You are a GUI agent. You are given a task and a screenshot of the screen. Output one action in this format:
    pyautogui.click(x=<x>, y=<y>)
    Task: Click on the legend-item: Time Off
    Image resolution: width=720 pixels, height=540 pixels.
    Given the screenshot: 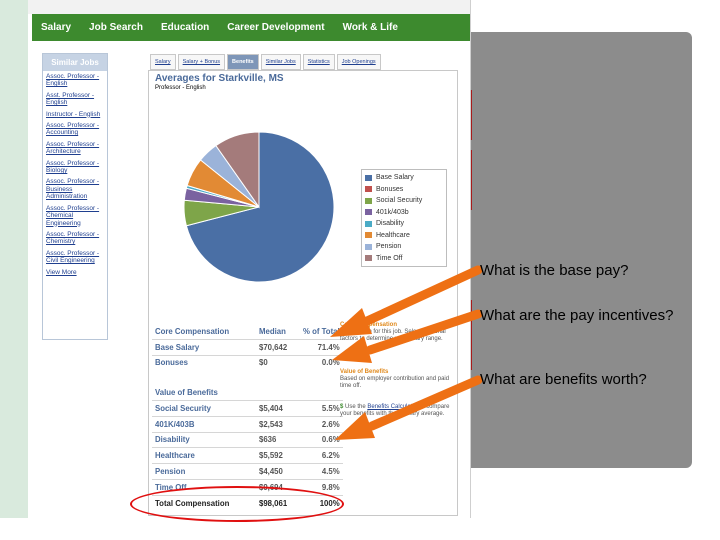 What is the action you would take?
    pyautogui.click(x=404, y=259)
    